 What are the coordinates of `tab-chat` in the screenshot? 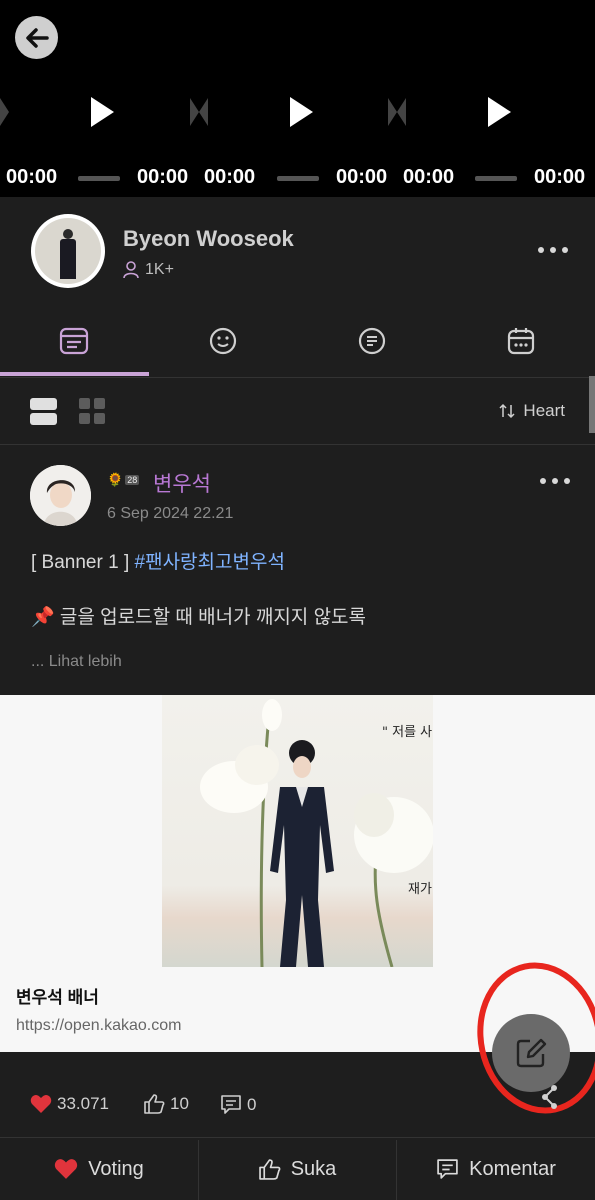 It's located at (372, 341).